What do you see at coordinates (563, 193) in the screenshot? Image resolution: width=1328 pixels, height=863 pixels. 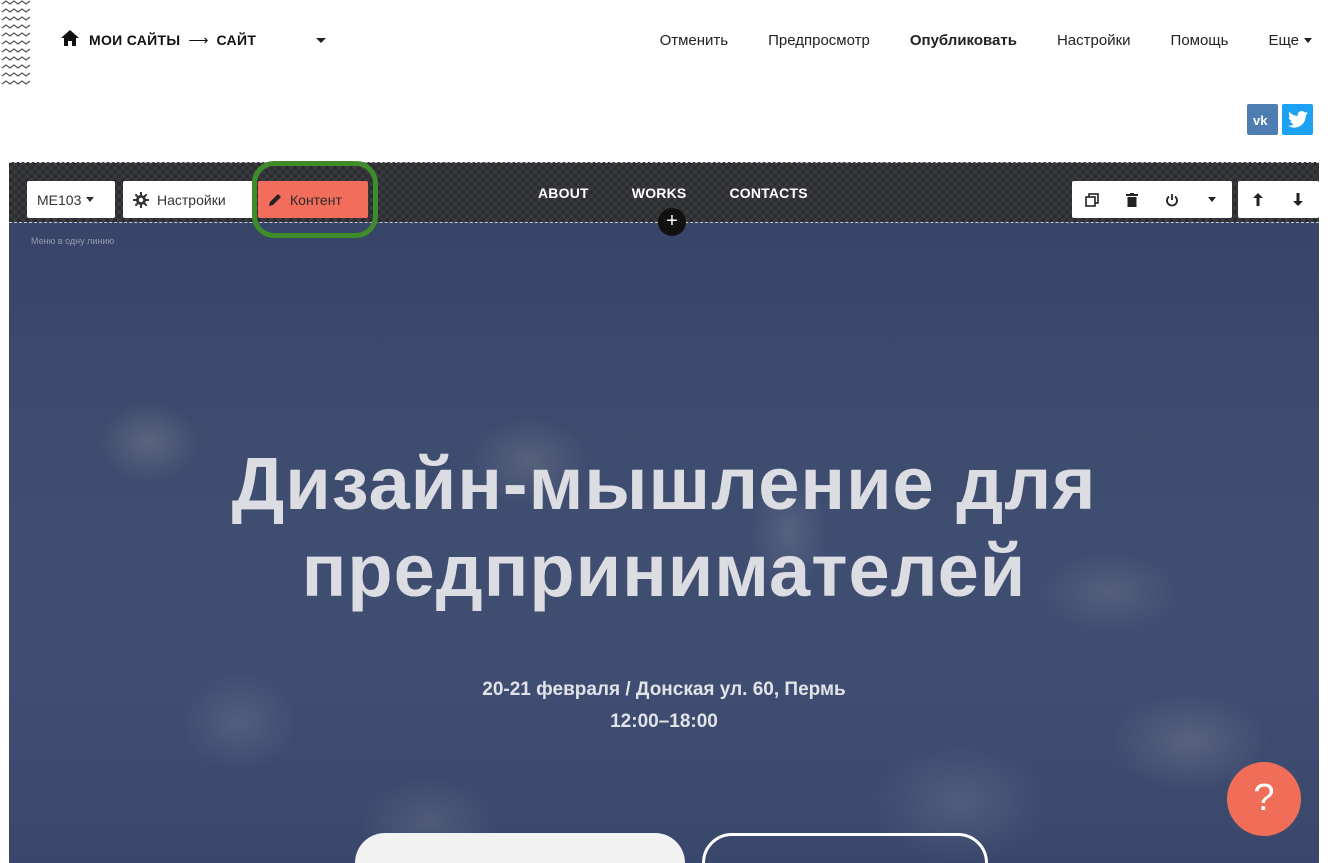 I see `menu-item-about: ABOUT` at bounding box center [563, 193].